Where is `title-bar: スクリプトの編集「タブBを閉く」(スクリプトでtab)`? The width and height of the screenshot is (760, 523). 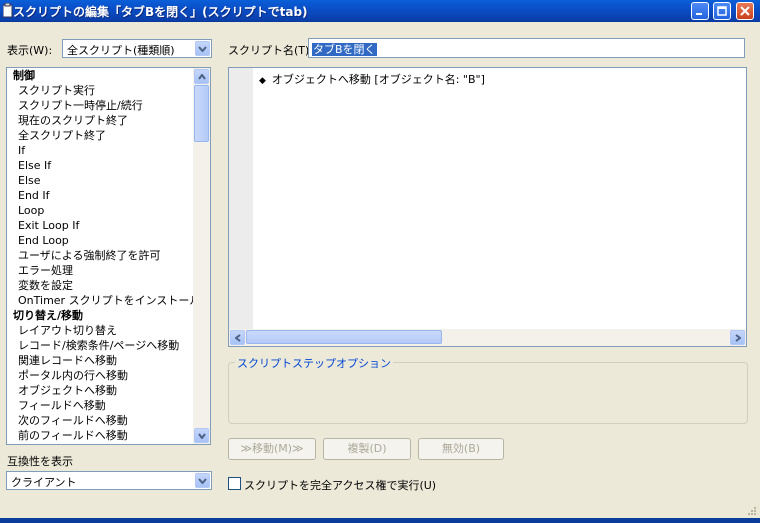 title-bar: スクリプトの編集「タブBを閉く」(スクリプトでtab) is located at coordinates (380, 11).